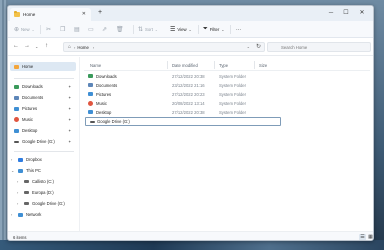  Describe the element at coordinates (24, 29) in the screenshot. I see `new-button: ⊕ New ⌄` at that location.